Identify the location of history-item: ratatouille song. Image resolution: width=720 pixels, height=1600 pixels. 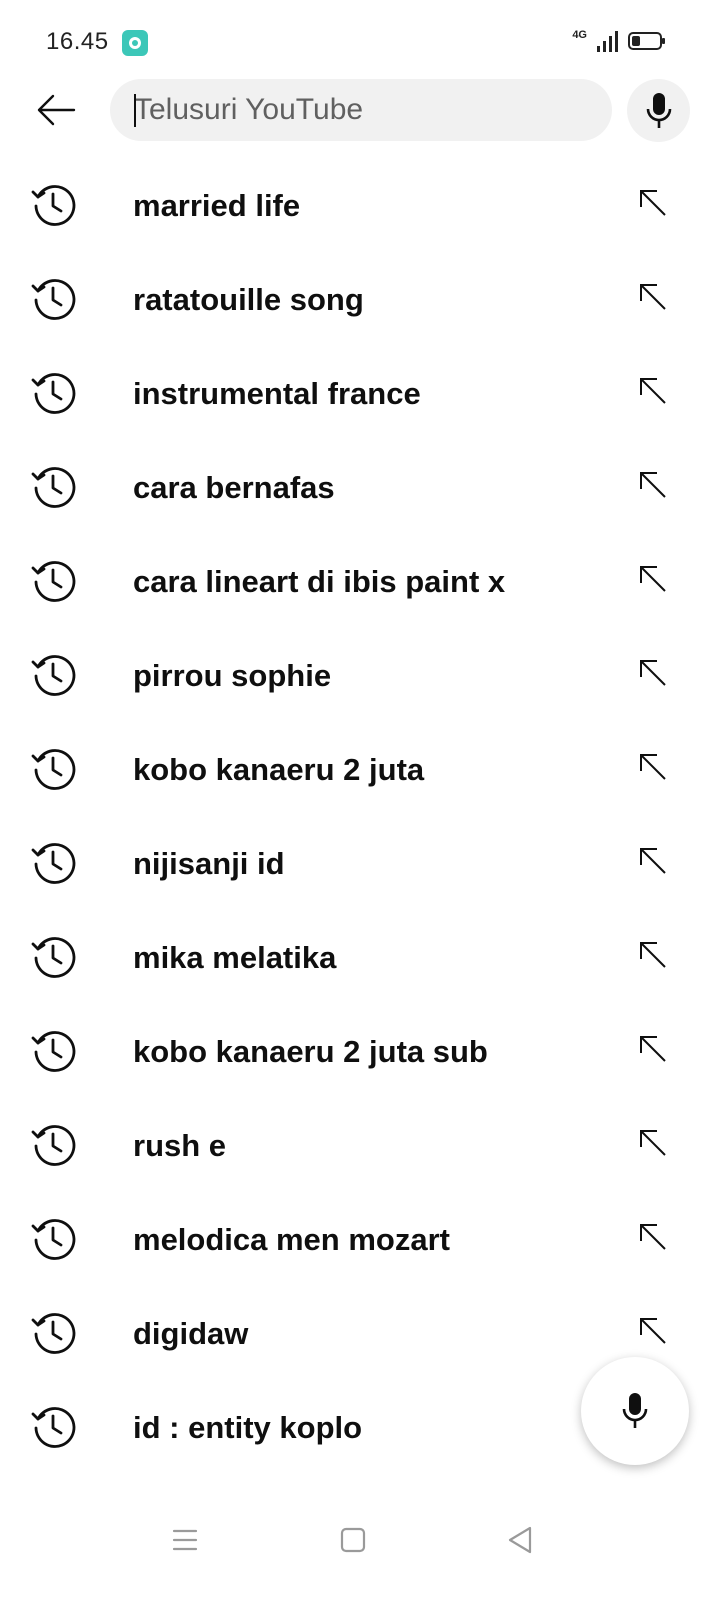
(360, 301).